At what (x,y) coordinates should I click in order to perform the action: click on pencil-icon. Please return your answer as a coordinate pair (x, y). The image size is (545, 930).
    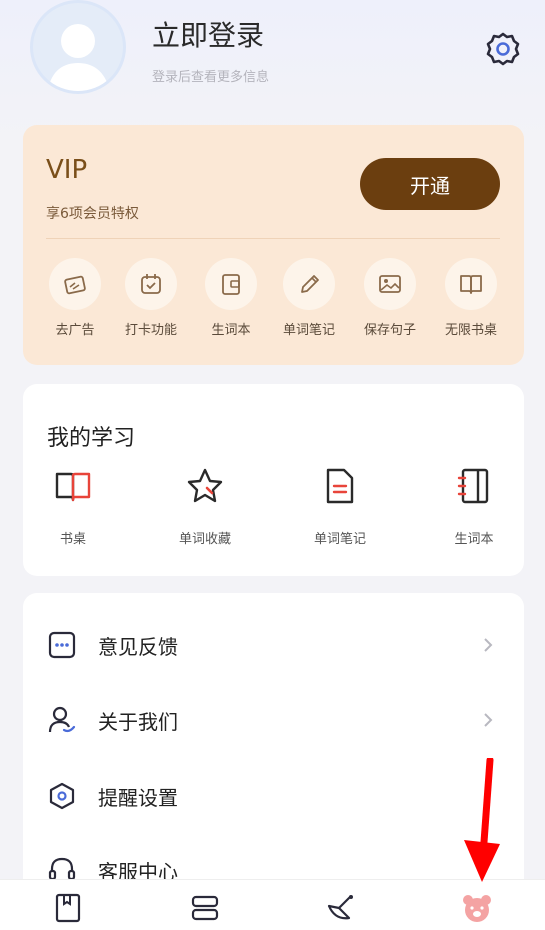
    Looking at the image, I should click on (310, 284).